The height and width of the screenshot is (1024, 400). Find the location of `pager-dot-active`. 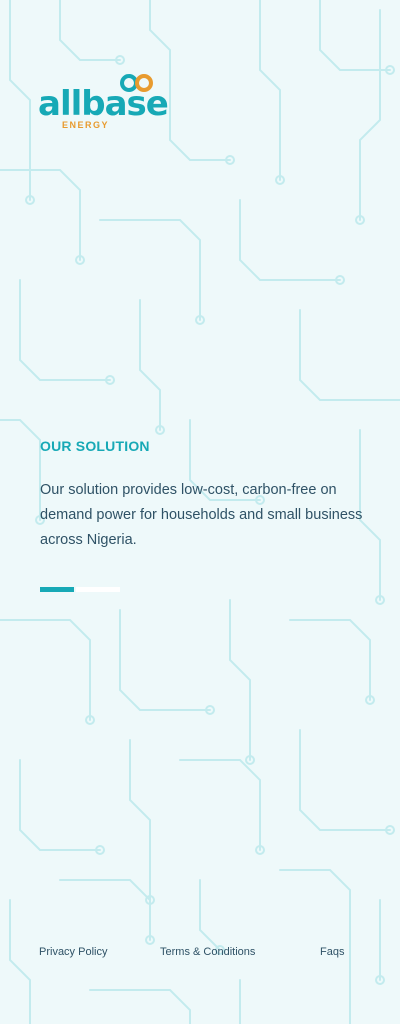

pager-dot-active is located at coordinates (57, 589).